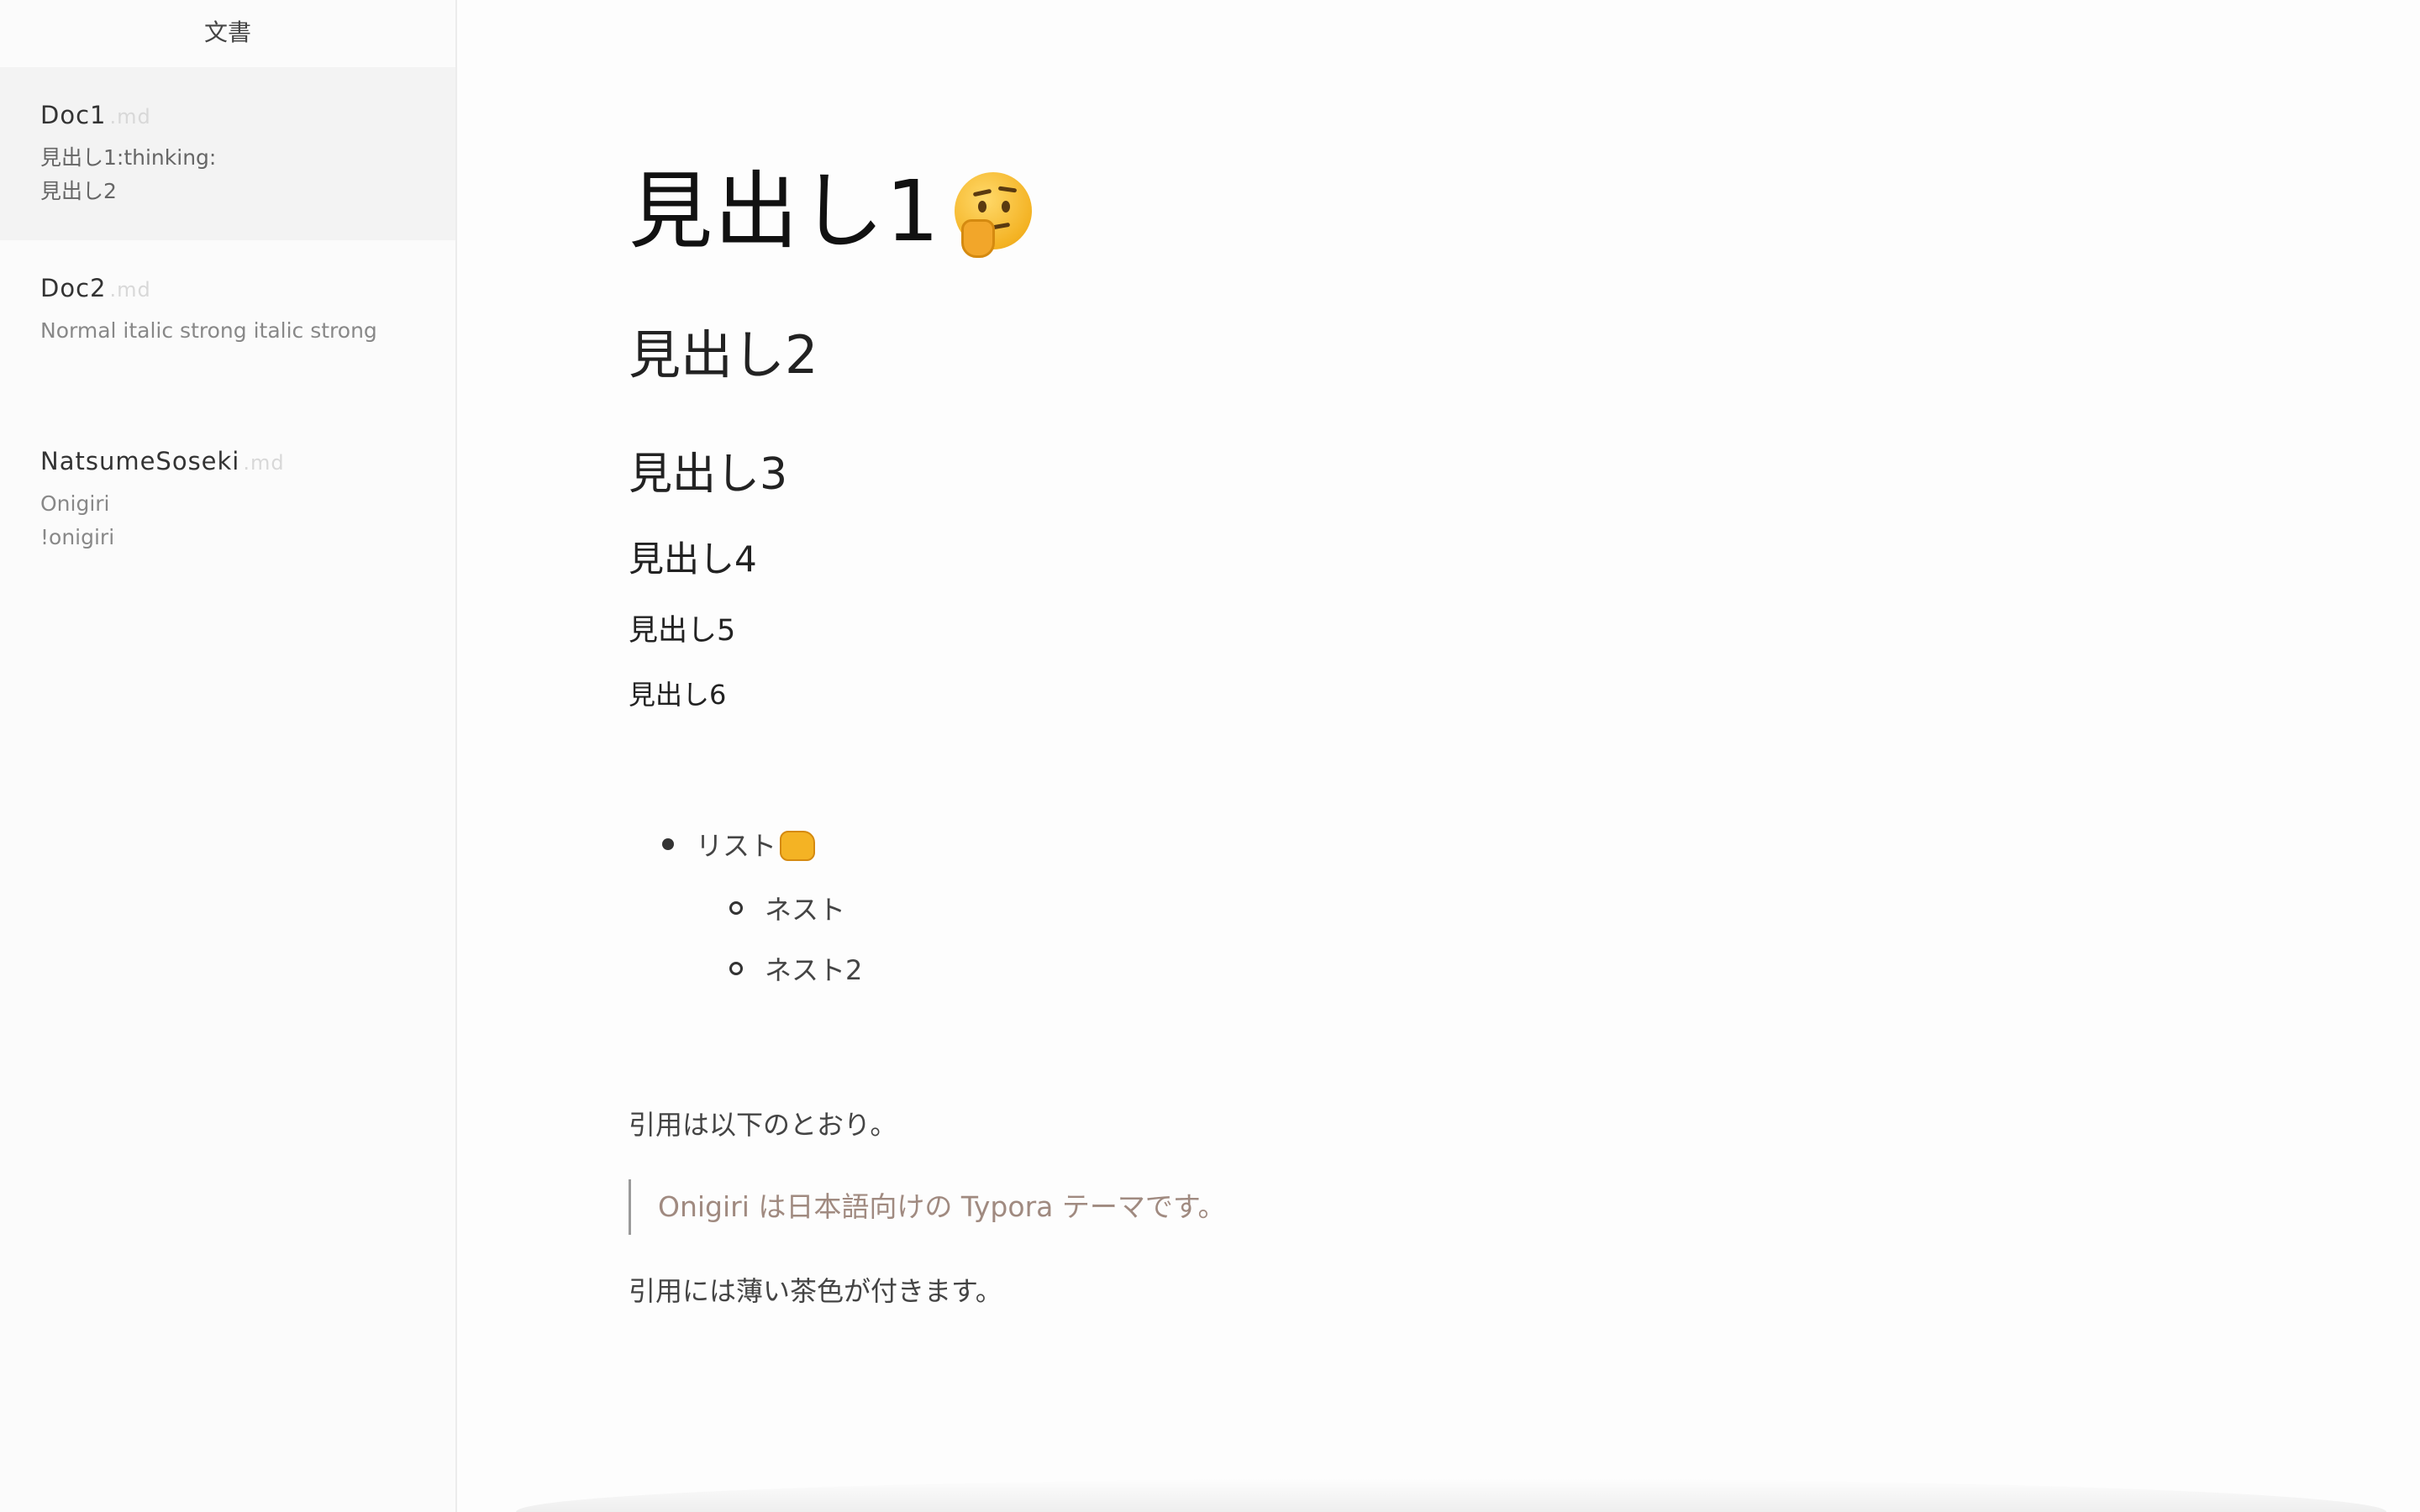 The image size is (2420, 1512). What do you see at coordinates (723, 350) in the screenshot?
I see `heading-2: 見出し2` at bounding box center [723, 350].